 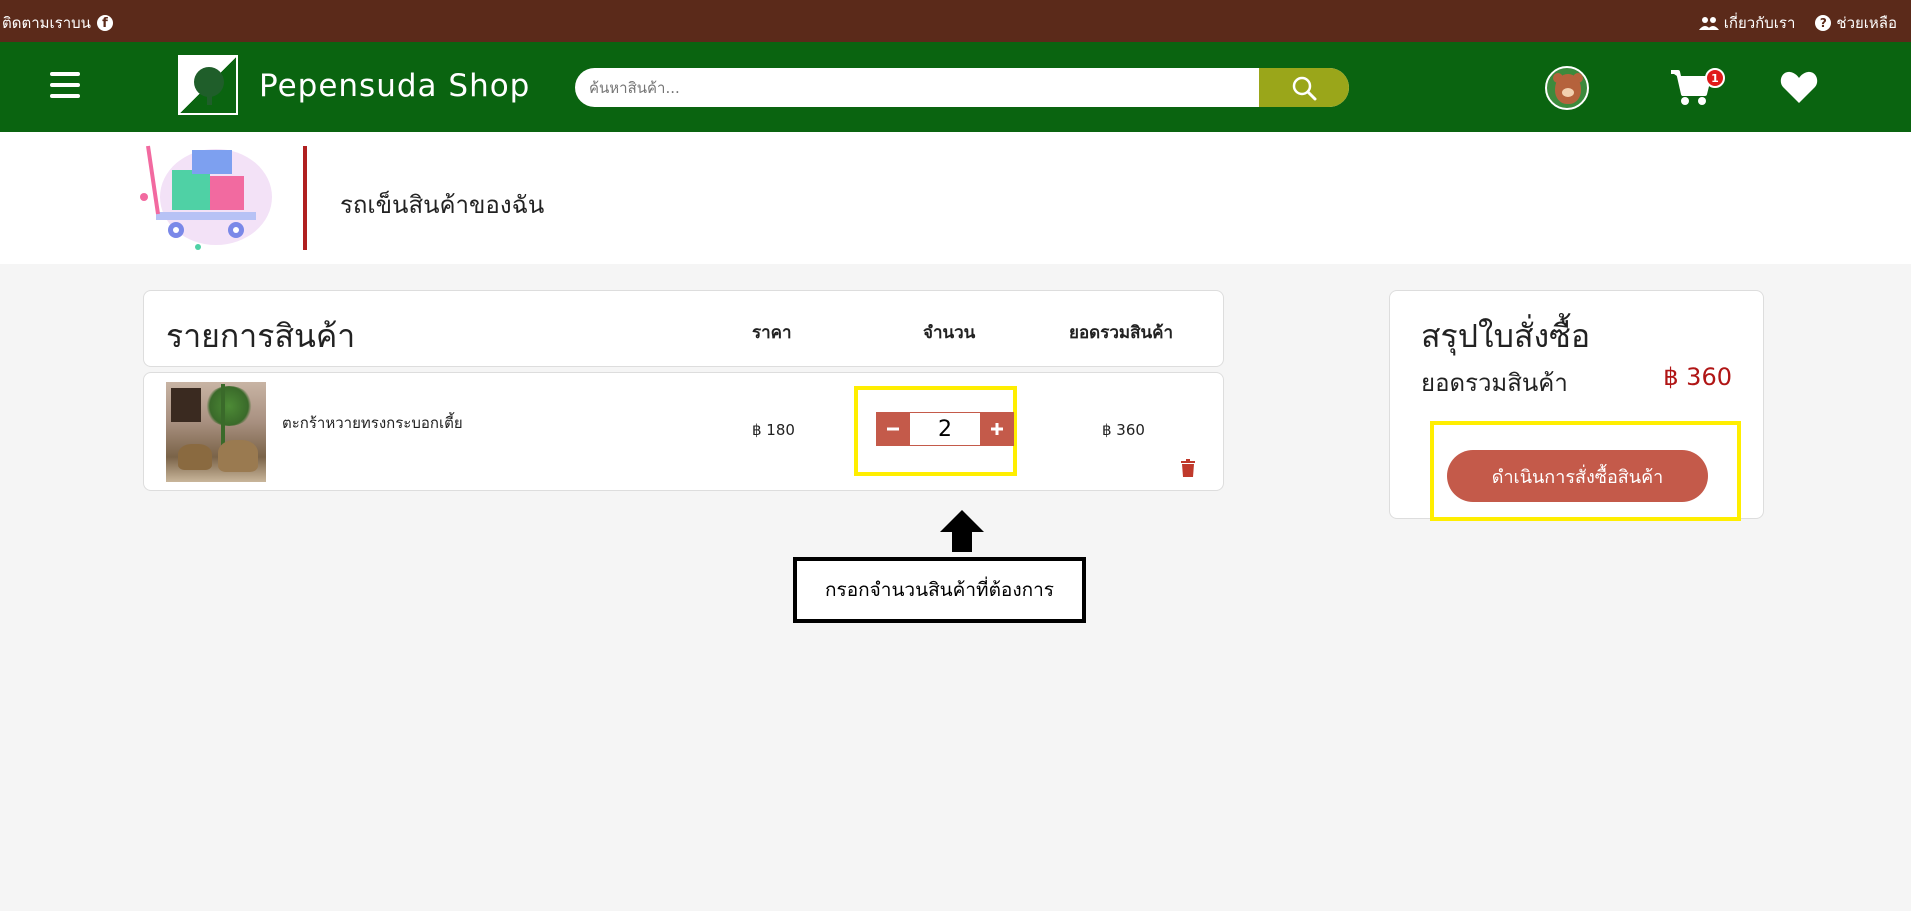 What do you see at coordinates (206, 197) in the screenshot?
I see `shopping-cart-illustration` at bounding box center [206, 197].